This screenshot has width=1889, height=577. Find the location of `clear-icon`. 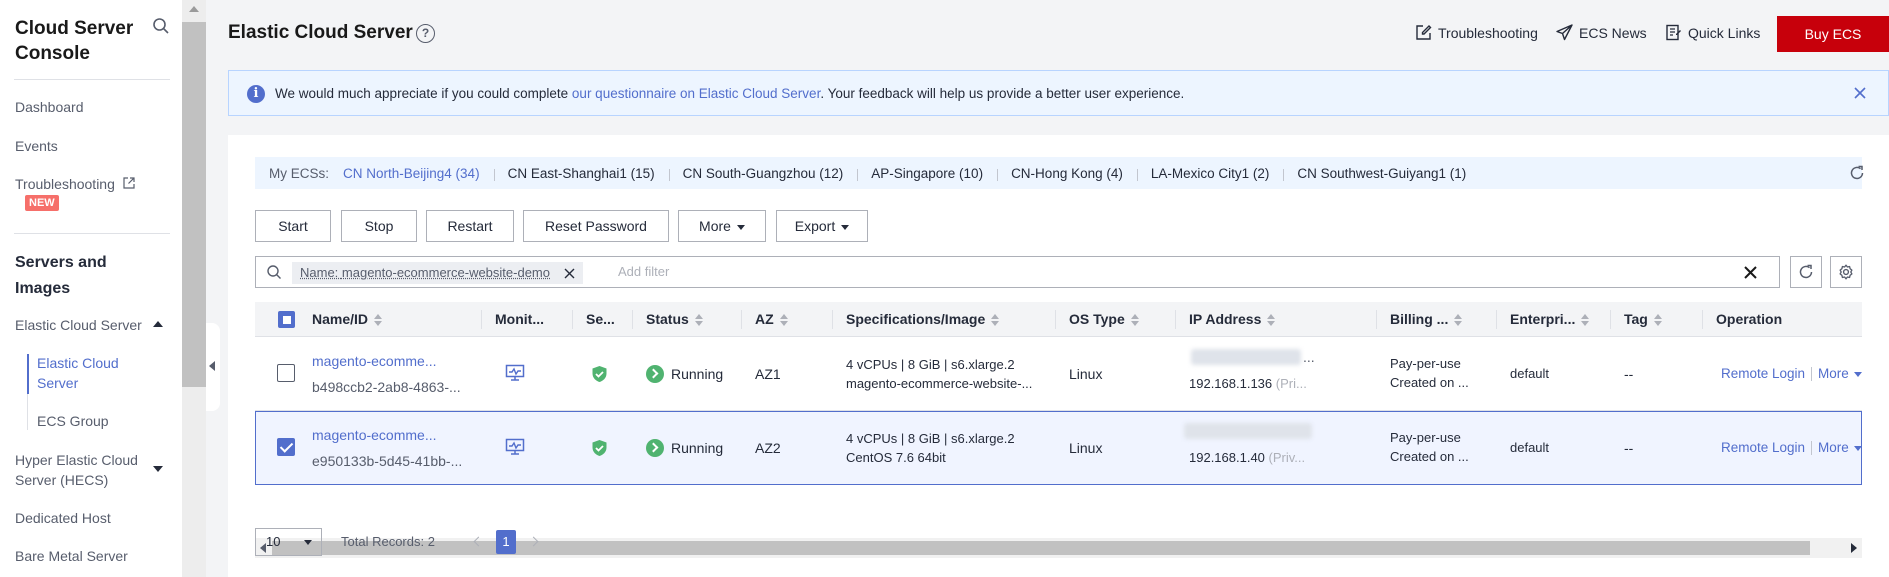

clear-icon is located at coordinates (1750, 272).